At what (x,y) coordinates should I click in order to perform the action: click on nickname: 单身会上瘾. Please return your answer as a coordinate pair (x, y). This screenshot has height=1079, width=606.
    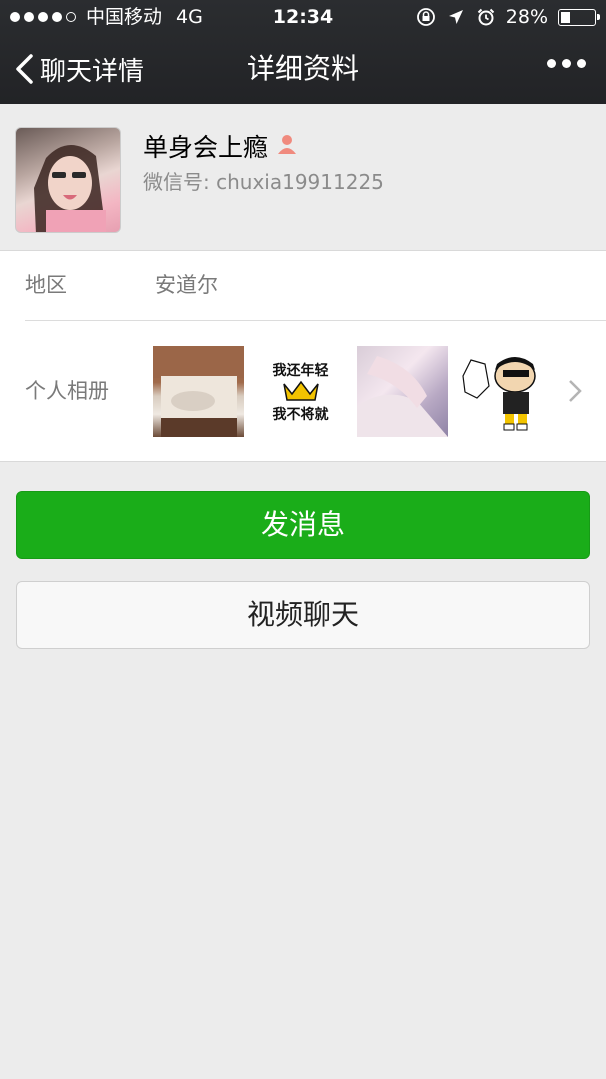
    Looking at the image, I should click on (220, 146).